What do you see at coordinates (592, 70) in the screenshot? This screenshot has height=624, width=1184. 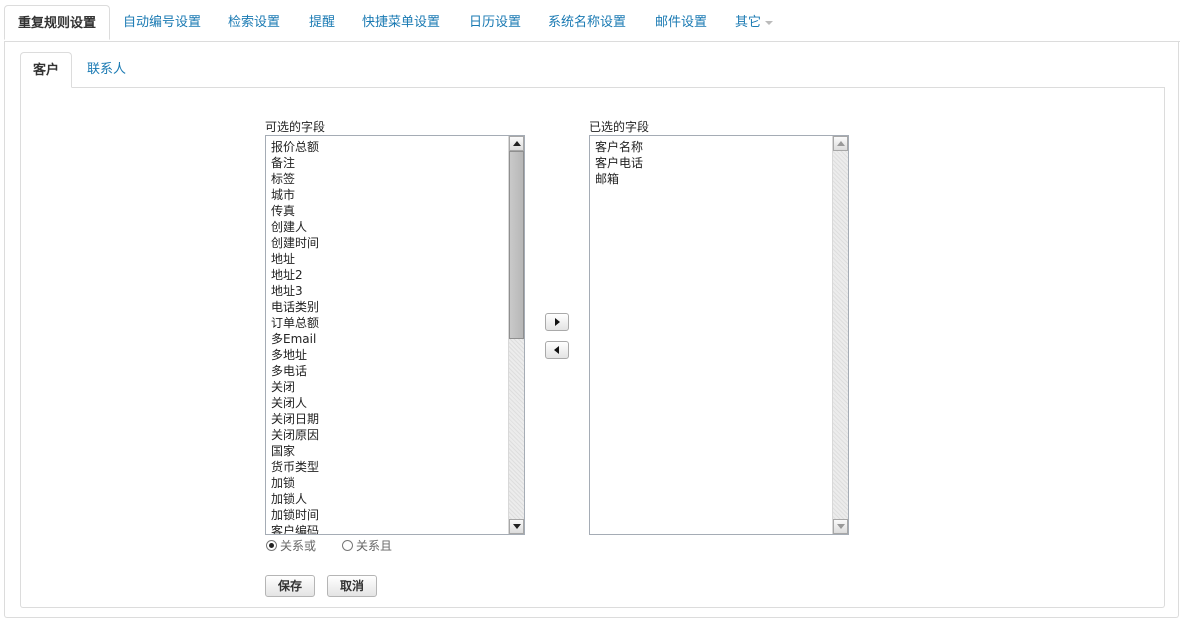 I see `inner-tab-bar: 客户 联系人` at bounding box center [592, 70].